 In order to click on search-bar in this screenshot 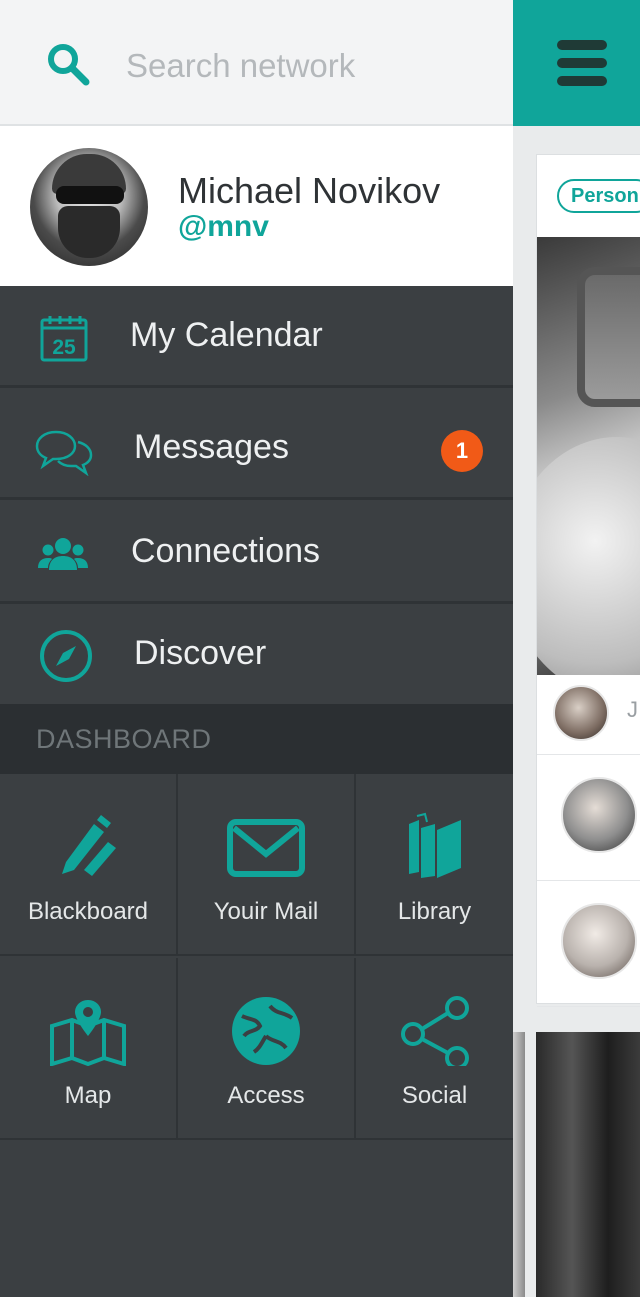, I will do `click(256, 63)`.